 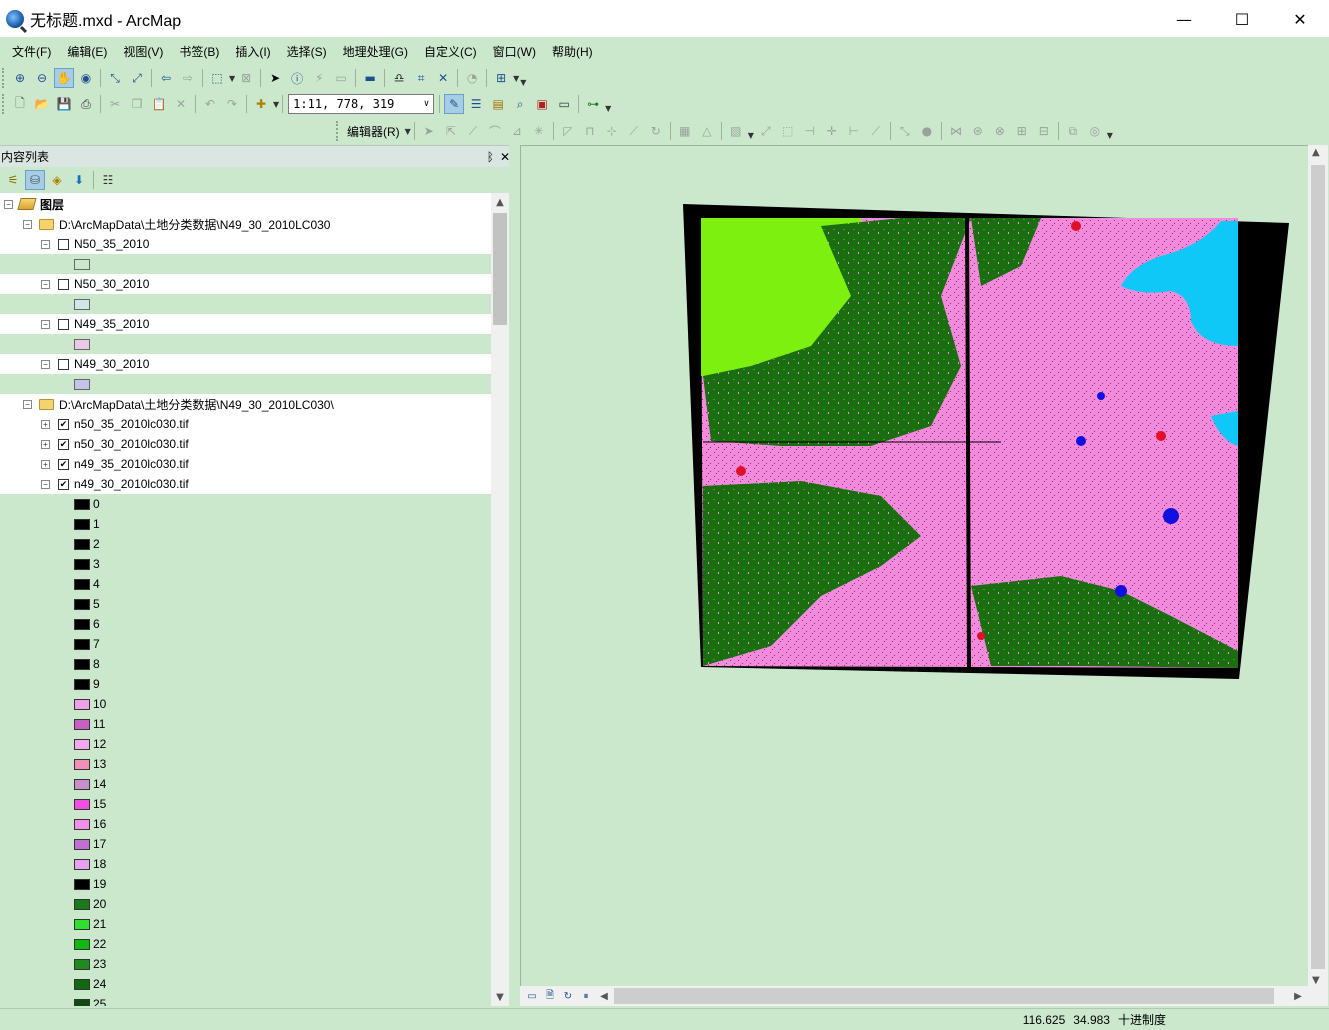 What do you see at coordinates (245, 924) in the screenshot?
I see `legend-class-row: 21` at bounding box center [245, 924].